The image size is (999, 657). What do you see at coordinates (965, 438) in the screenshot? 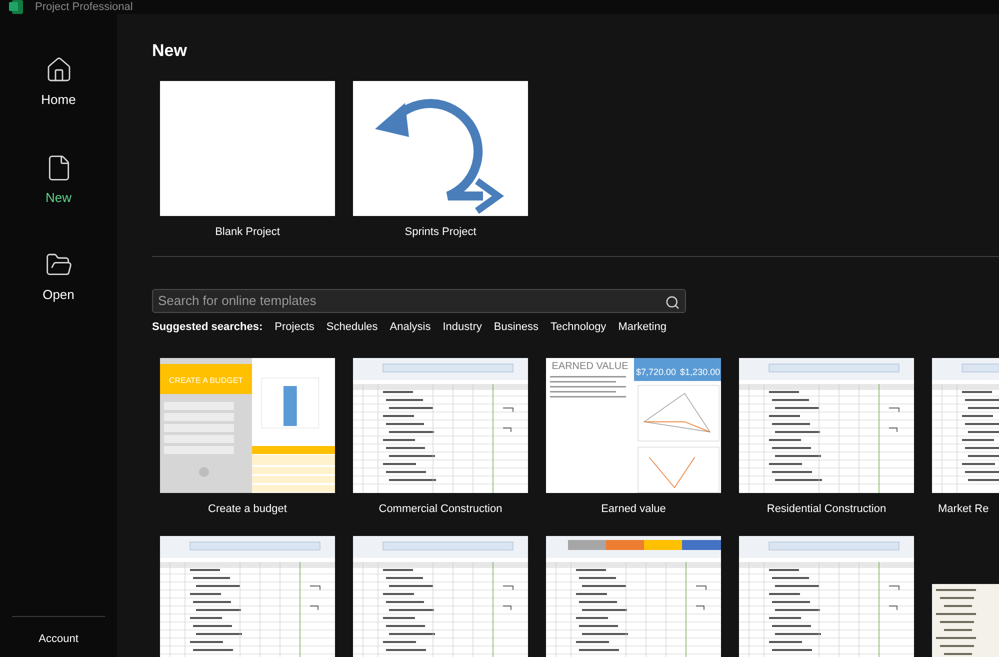
I see `template-tile: Market Re` at bounding box center [965, 438].